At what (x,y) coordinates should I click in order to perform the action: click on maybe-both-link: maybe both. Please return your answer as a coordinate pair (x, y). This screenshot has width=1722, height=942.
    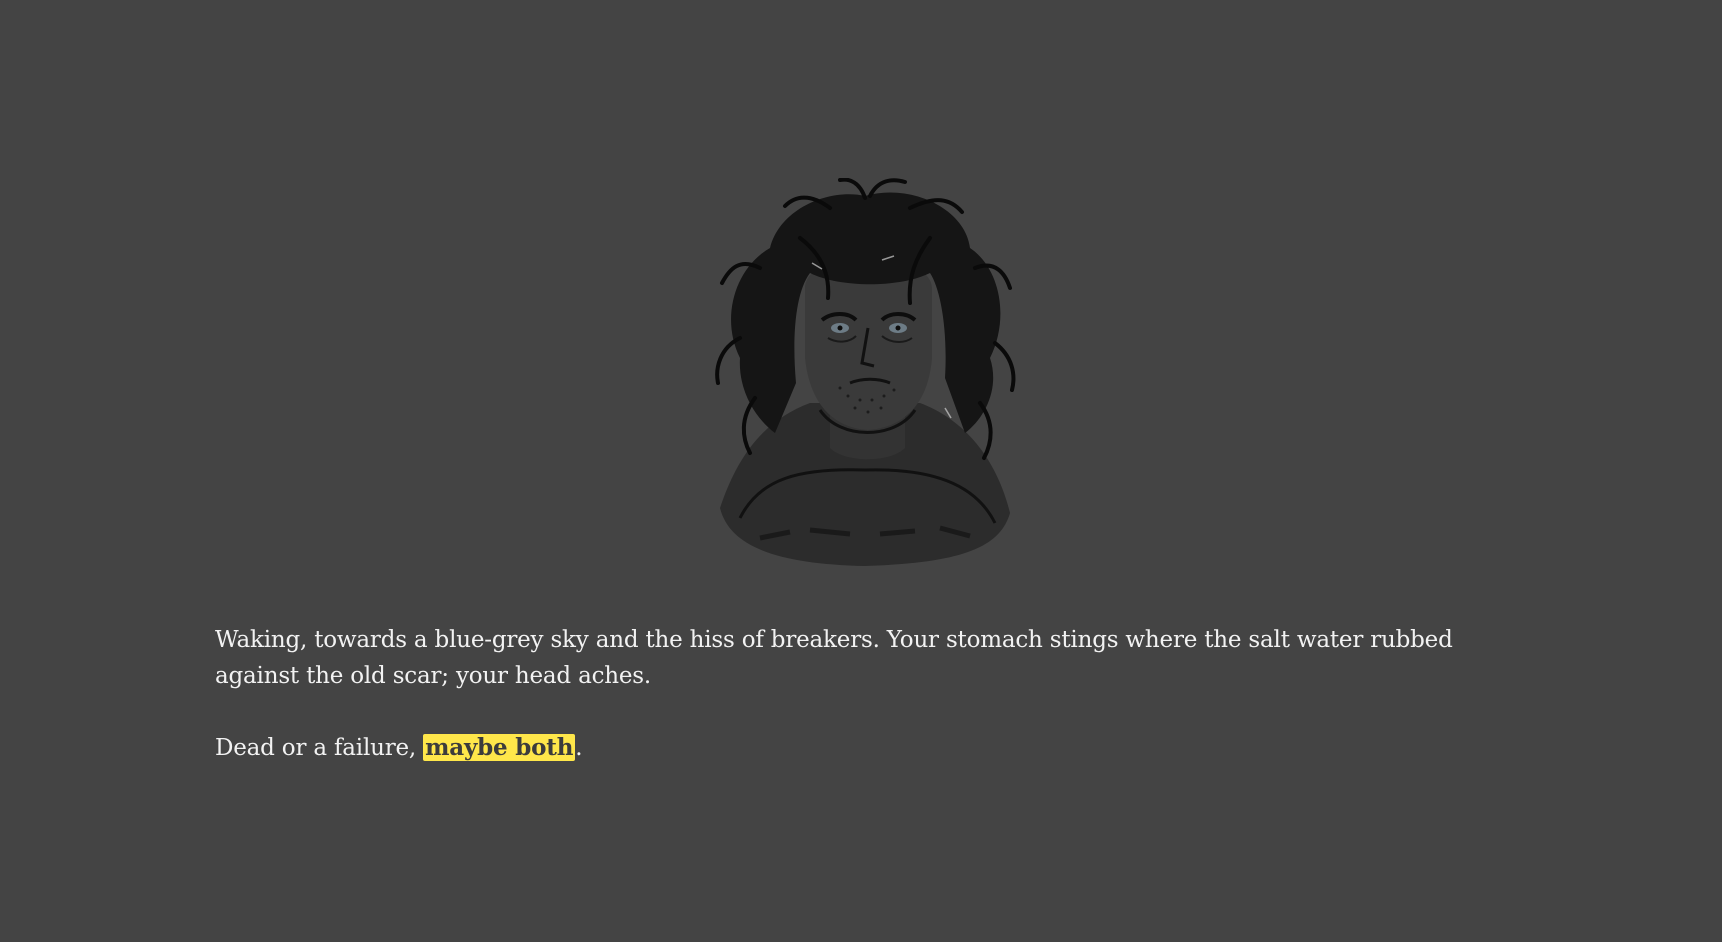
    Looking at the image, I should click on (499, 747).